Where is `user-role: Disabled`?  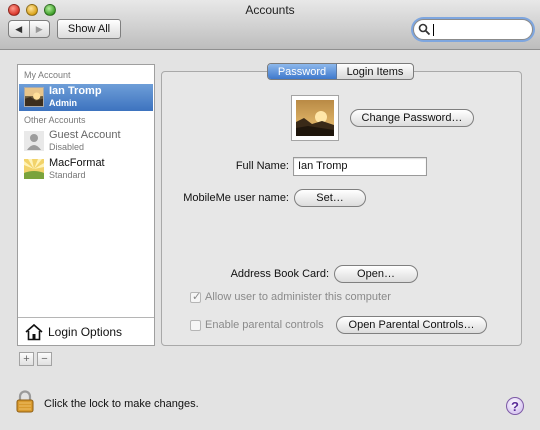 user-role: Disabled is located at coordinates (67, 147).